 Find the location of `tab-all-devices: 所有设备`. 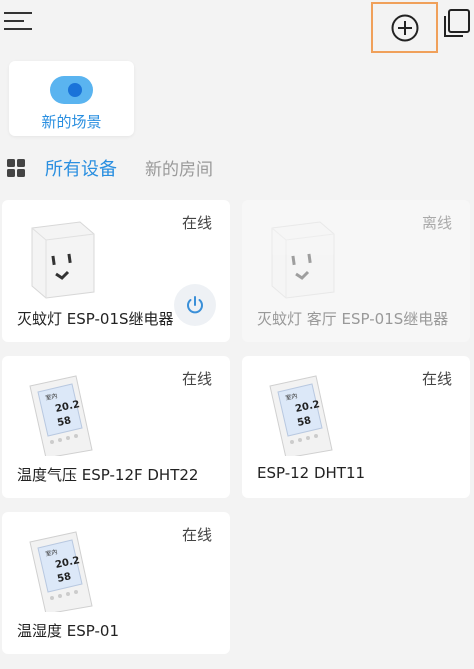

tab-all-devices: 所有设备 is located at coordinates (81, 168).